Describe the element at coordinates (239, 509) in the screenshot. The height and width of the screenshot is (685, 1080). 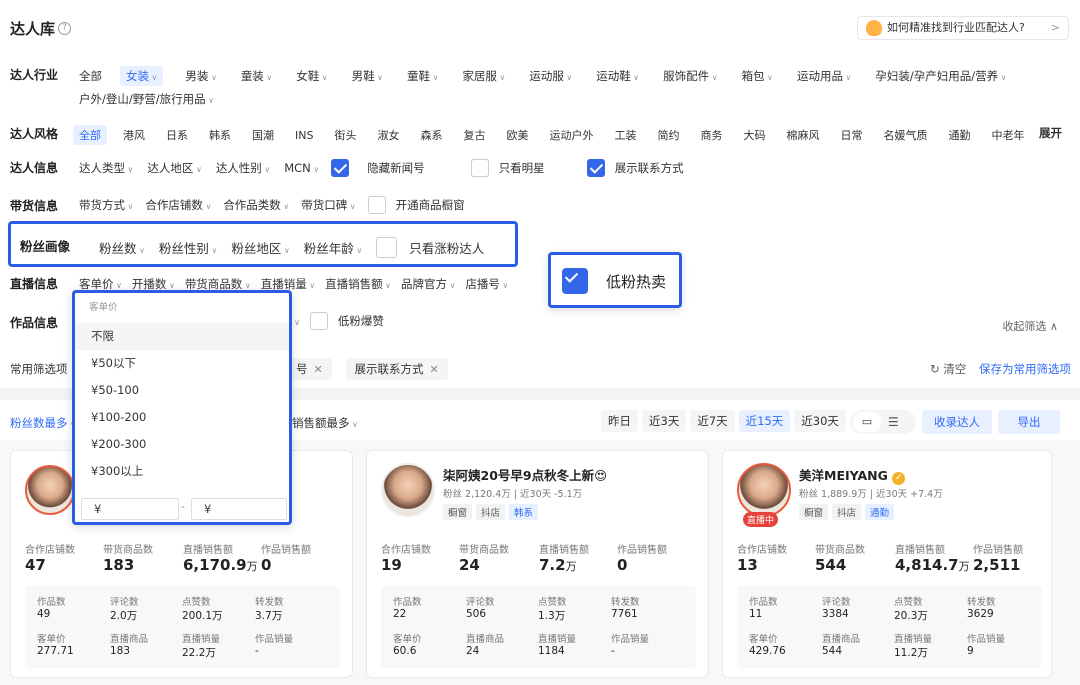
I see `price-max-input: ¥` at that location.